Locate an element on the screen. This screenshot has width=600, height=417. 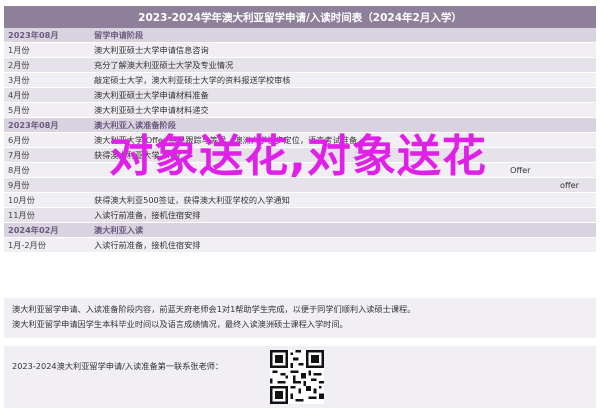
table-row: 11月份 入读行前准备，接机住宿安排 is located at coordinates (300, 215).